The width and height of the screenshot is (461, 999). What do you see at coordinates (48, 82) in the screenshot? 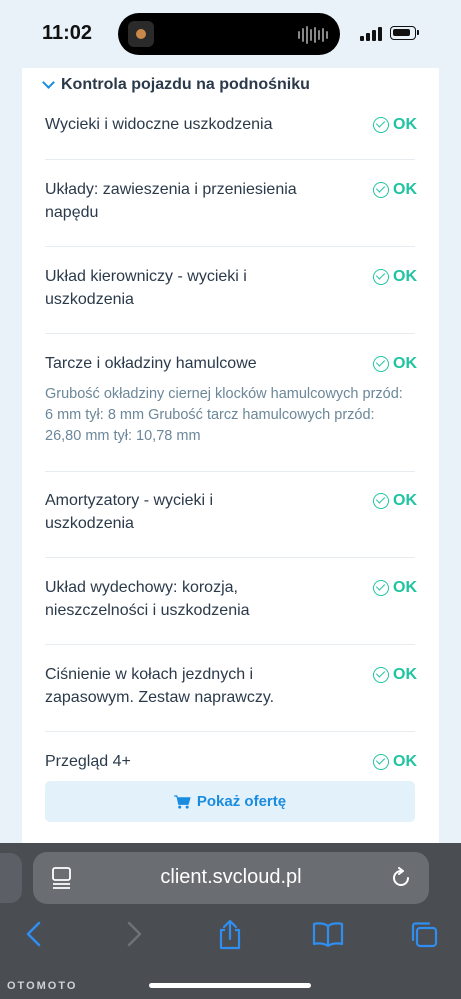
I see `chevron-down-icon` at bounding box center [48, 82].